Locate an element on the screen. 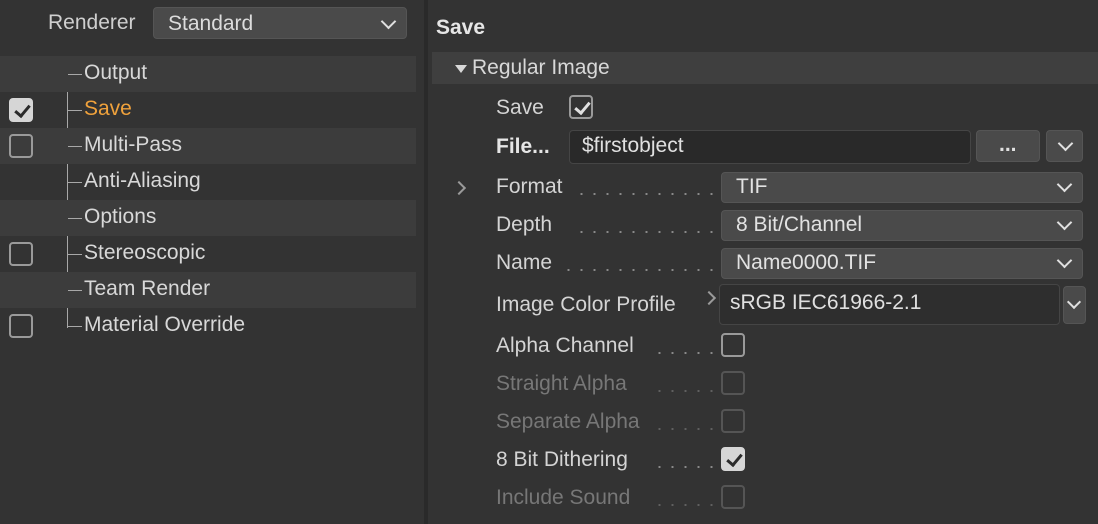 Image resolution: width=1098 pixels, height=524 pixels. tree-item-label: Multi-Pass is located at coordinates (133, 144).